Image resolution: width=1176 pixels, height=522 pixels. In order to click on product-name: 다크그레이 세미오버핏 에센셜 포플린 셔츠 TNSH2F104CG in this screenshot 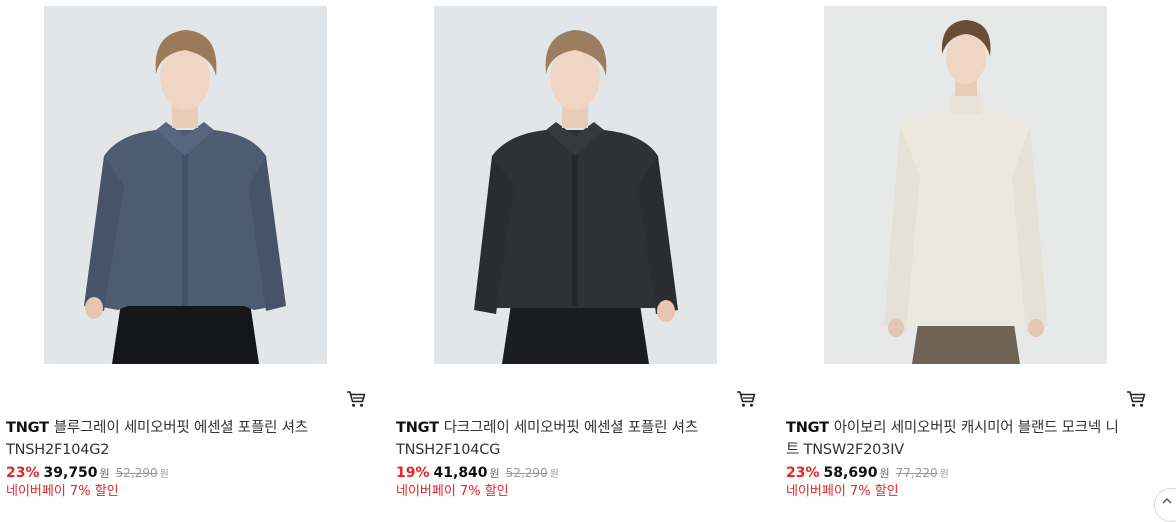, I will do `click(547, 439)`.